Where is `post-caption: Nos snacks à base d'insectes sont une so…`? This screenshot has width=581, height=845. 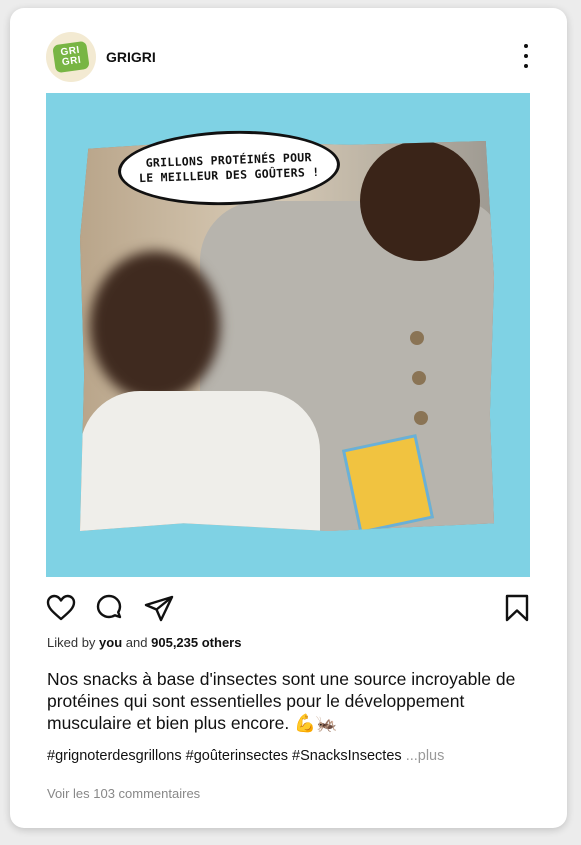 post-caption: Nos snacks à base d'insectes sont une so… is located at coordinates (281, 701).